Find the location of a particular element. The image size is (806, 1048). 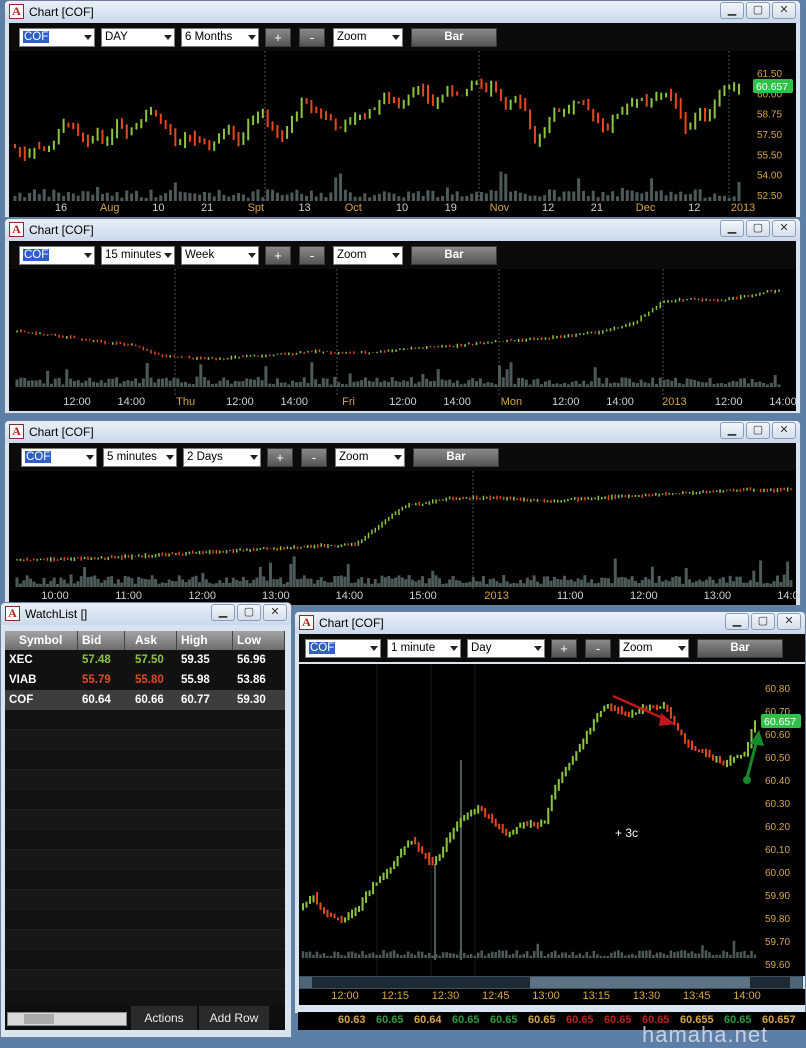

range-dropdown: 6 Months is located at coordinates (220, 37).